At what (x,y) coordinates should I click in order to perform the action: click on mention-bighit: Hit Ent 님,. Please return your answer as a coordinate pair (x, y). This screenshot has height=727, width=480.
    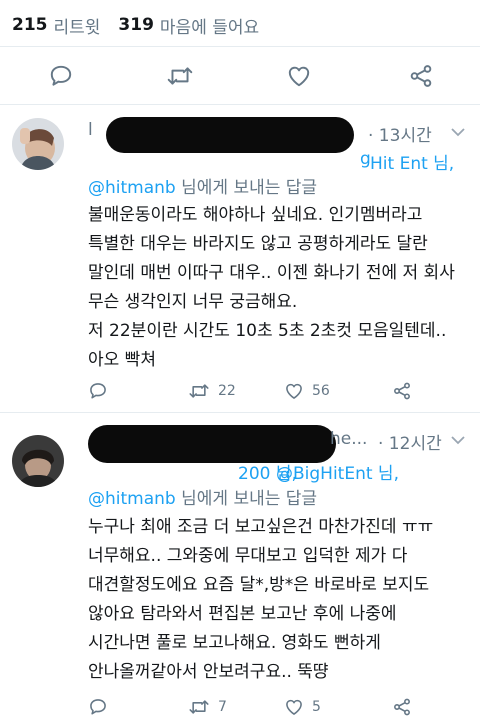
    Looking at the image, I should click on (412, 161).